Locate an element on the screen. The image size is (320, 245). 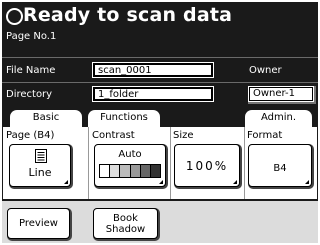
directory-label: Directory is located at coordinates (29, 94).